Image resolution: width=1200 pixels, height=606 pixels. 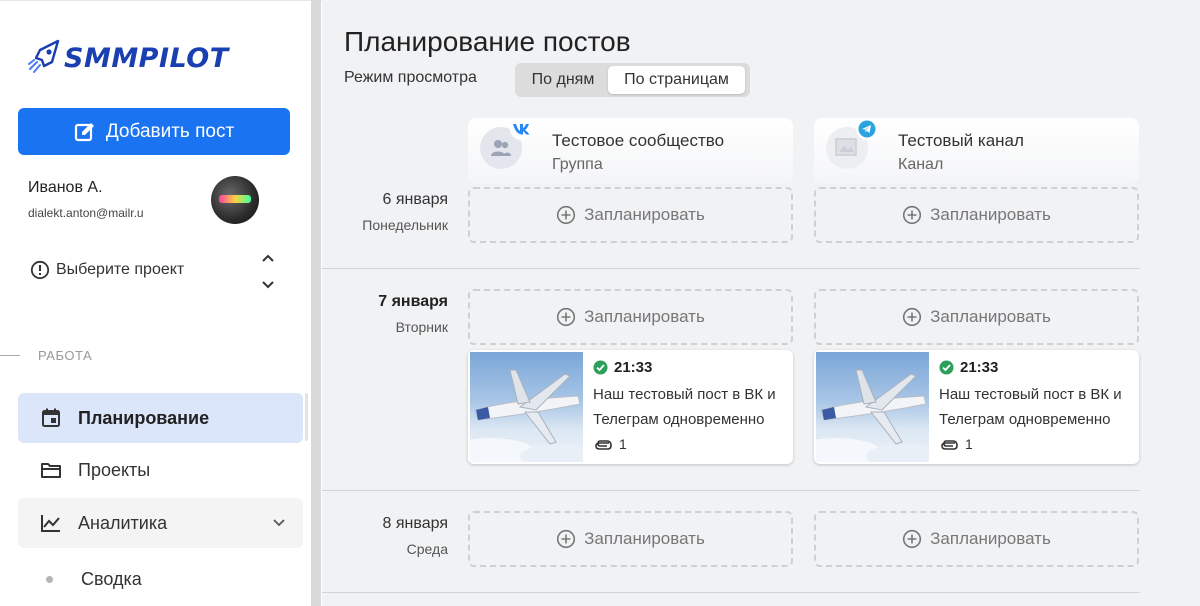 I want to click on project-select: Выберите проект, so click(x=107, y=270).